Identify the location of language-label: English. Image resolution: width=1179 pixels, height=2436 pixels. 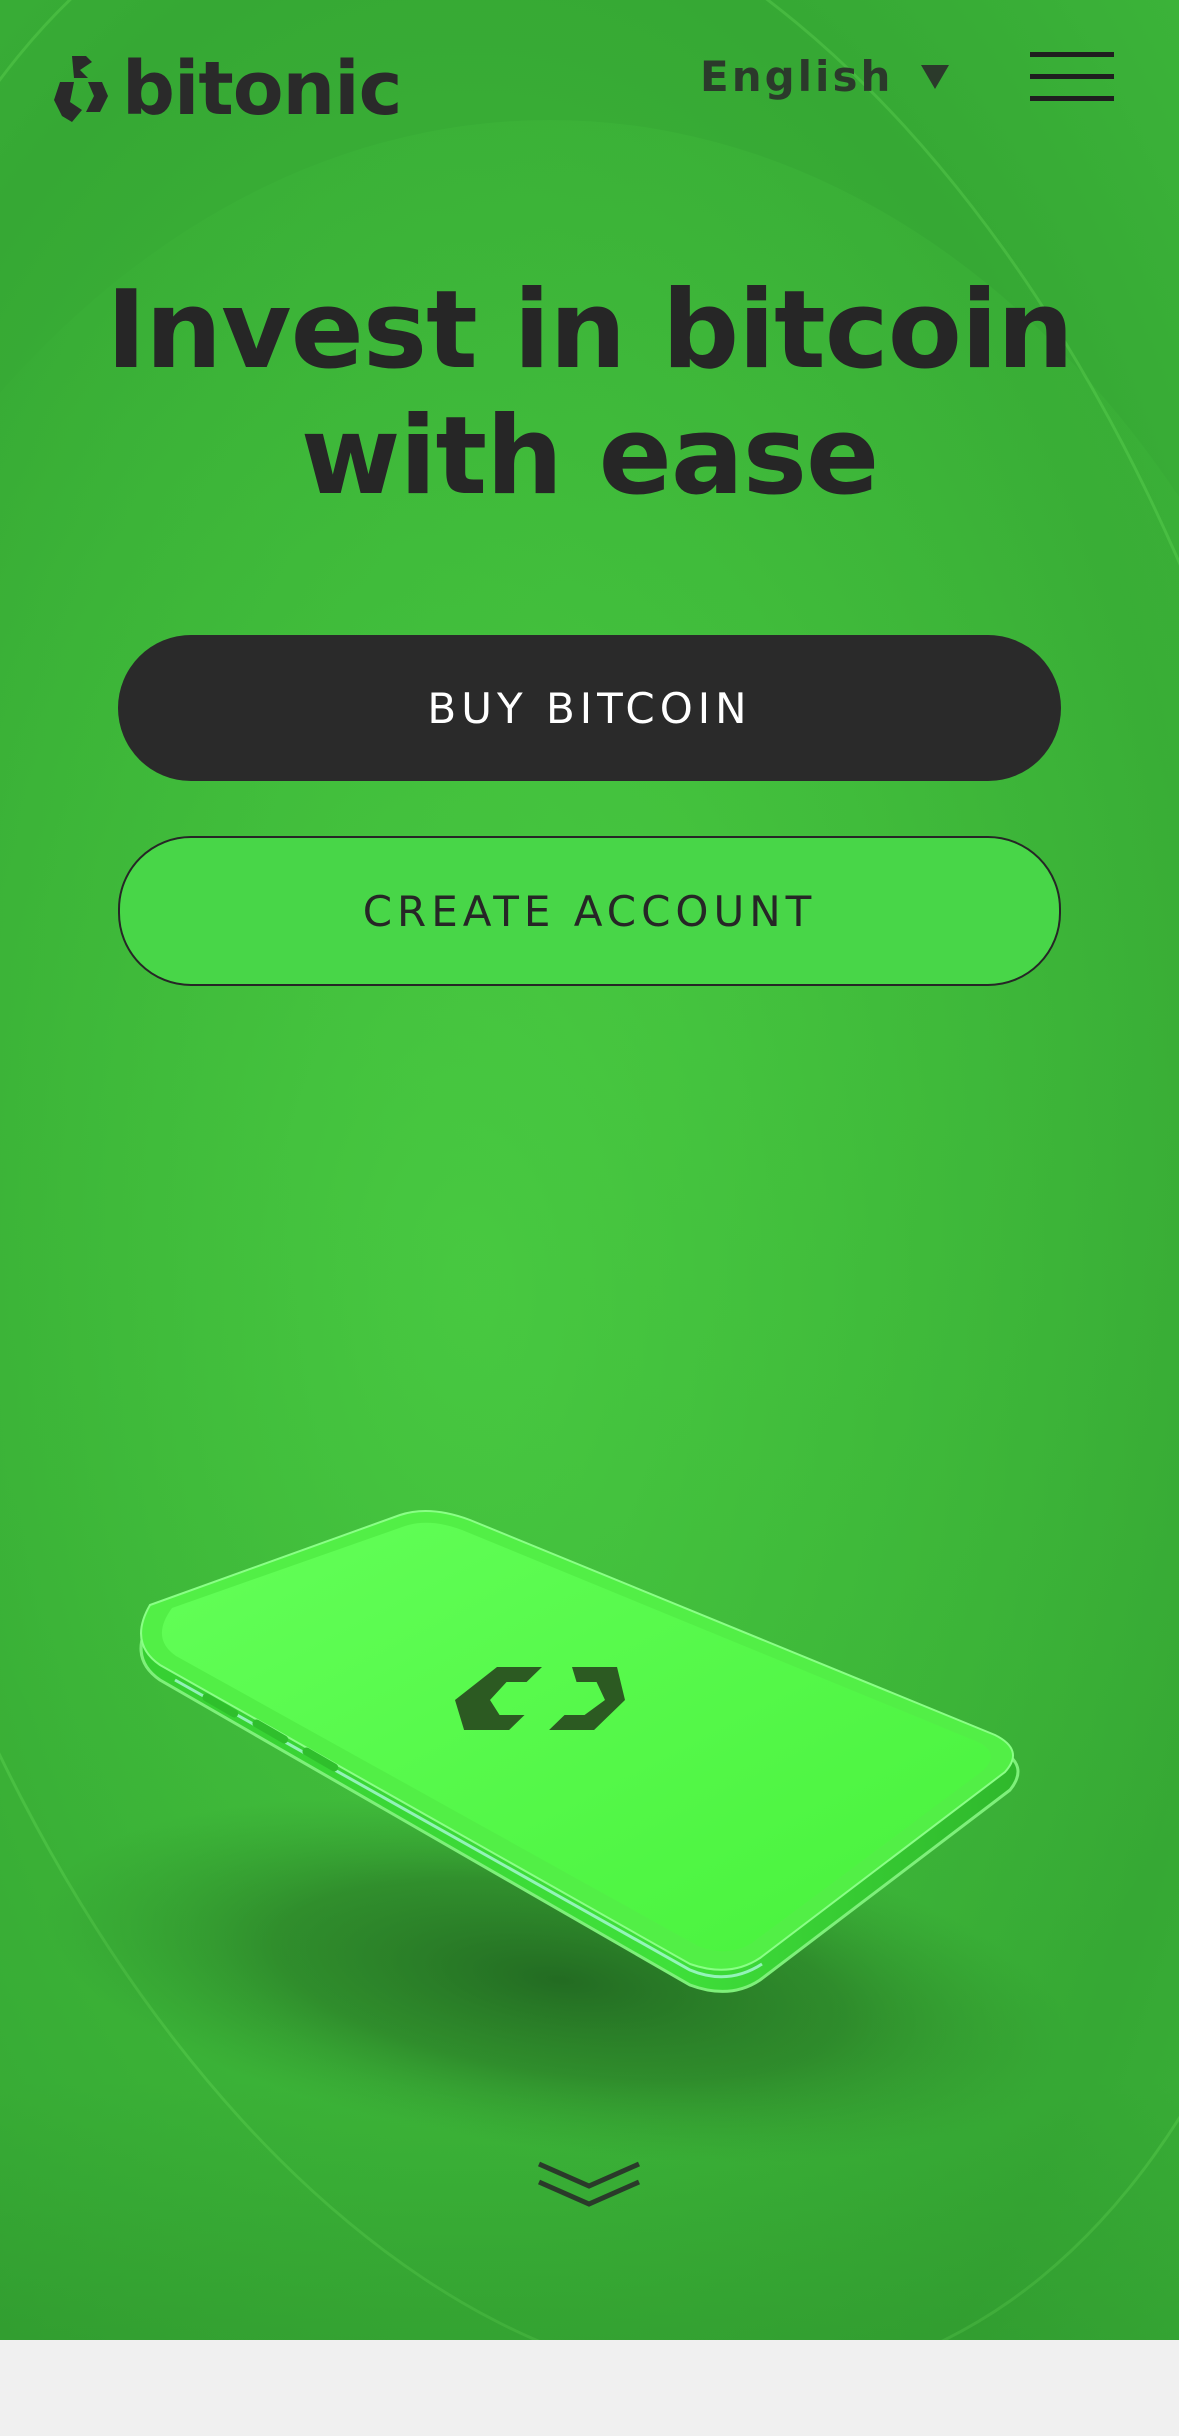
(797, 76).